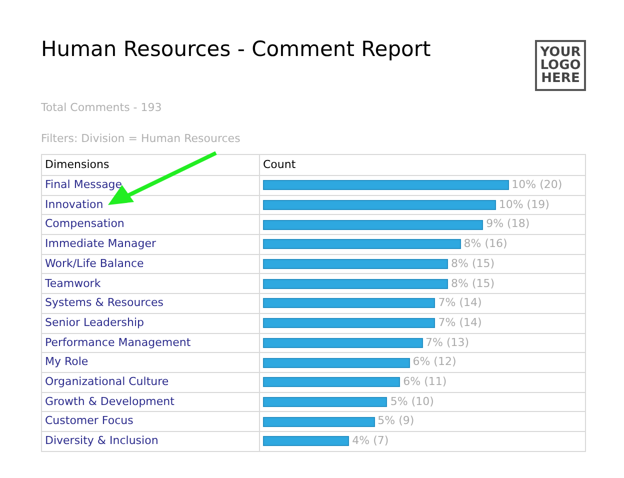  I want to click on count-value: 10% (19), so click(524, 204).